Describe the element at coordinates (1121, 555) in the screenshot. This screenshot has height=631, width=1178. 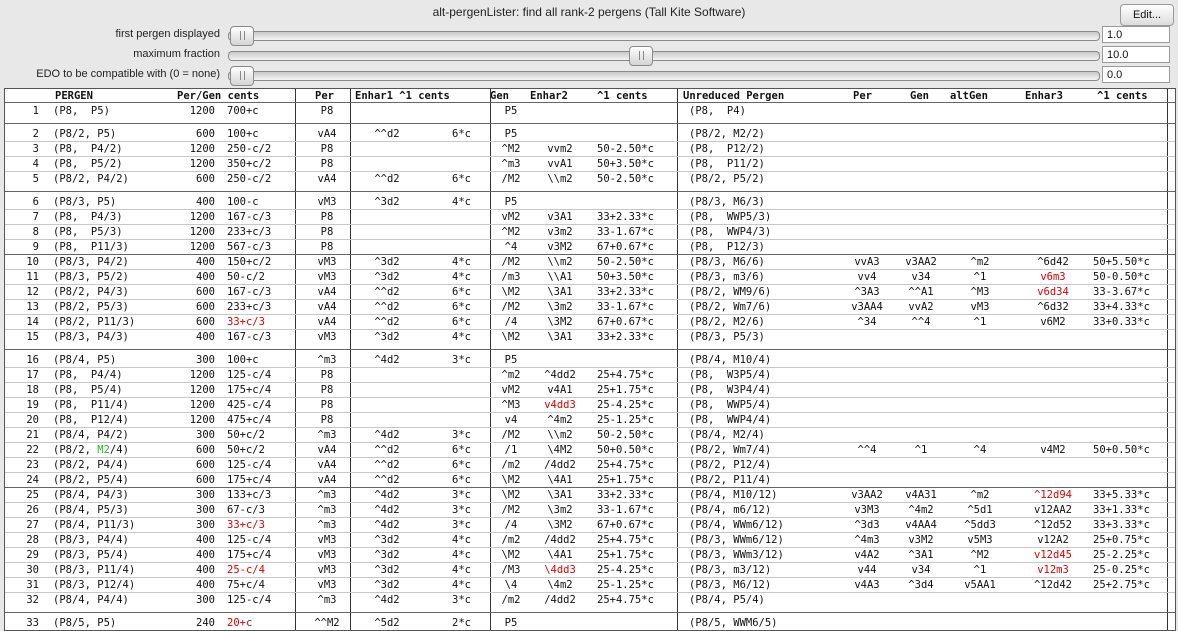
I see `cell-e3c: 25-2.25*c` at that location.